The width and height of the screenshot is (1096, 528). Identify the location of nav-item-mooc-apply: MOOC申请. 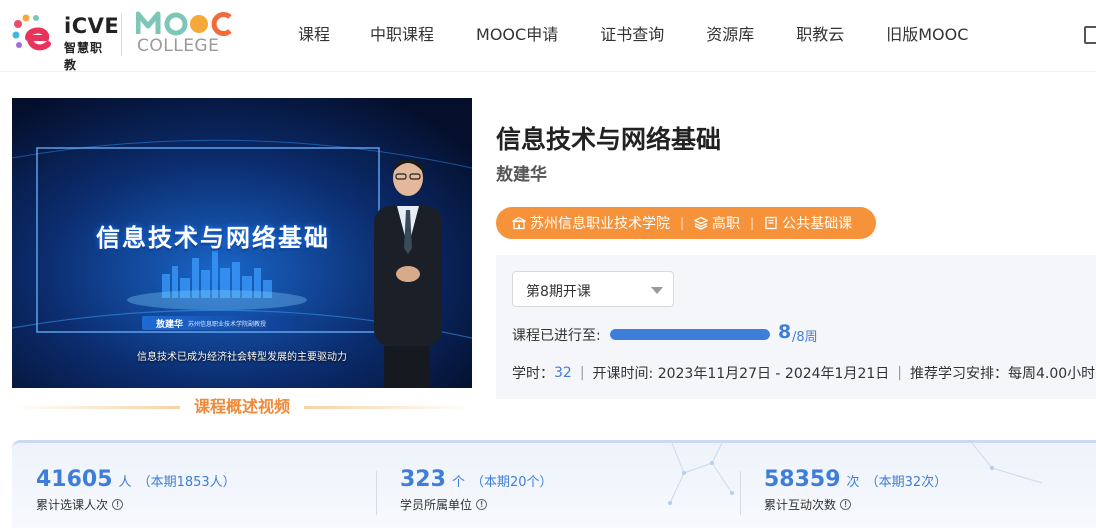
(517, 35).